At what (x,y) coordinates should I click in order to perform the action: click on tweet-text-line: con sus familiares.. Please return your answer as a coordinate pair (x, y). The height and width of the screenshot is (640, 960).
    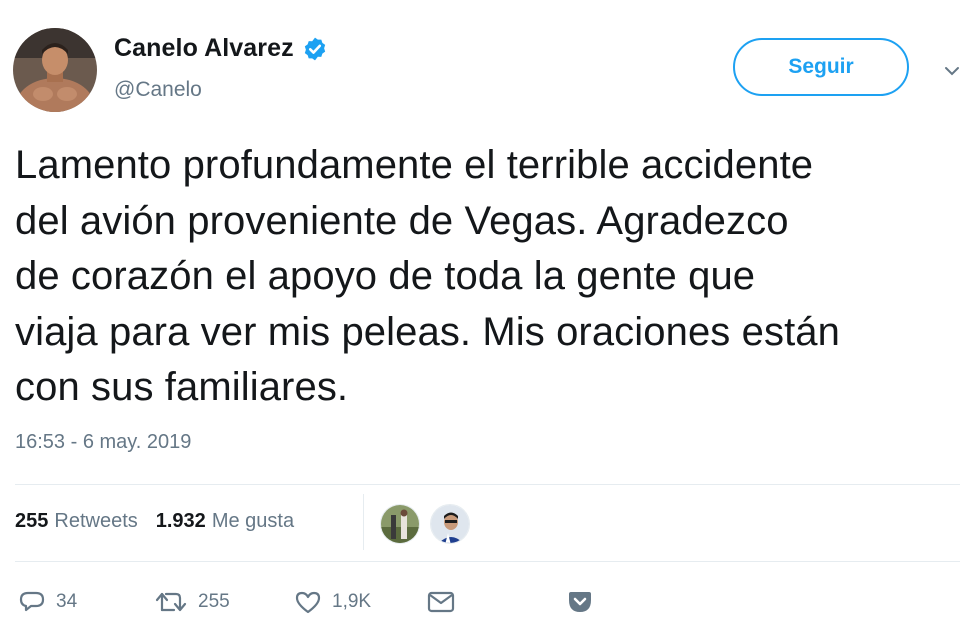
    Looking at the image, I should click on (182, 387).